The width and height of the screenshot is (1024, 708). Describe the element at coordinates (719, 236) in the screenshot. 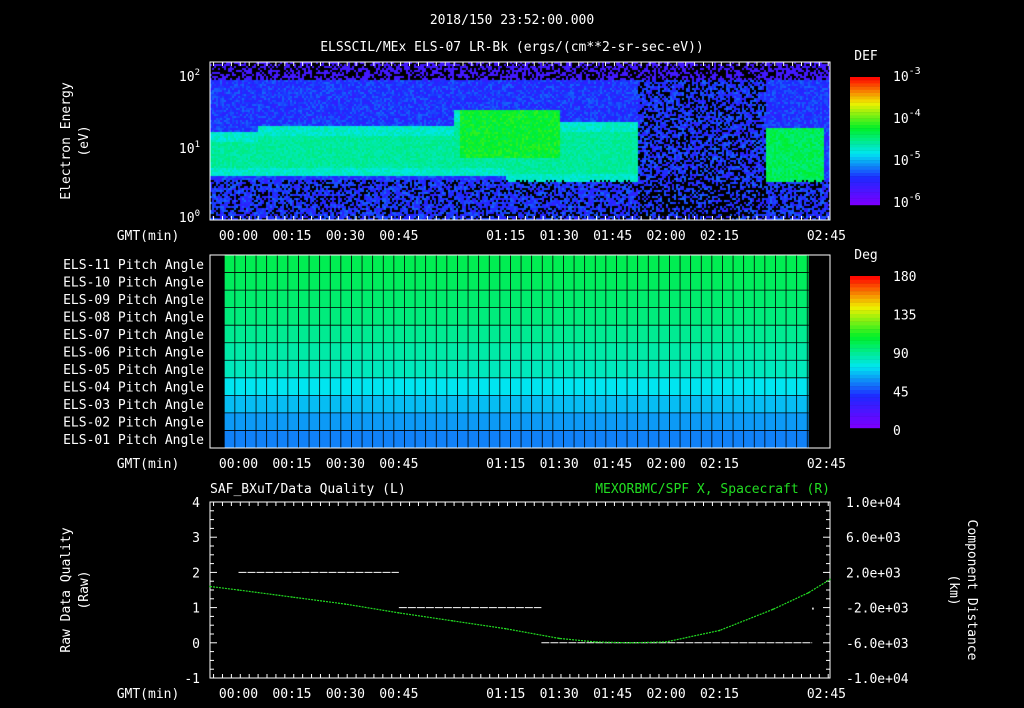

I see `time-tick-label: 02:15` at that location.